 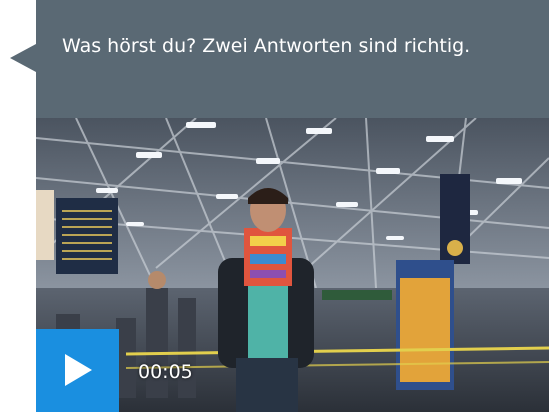 I want to click on play-button, so click(x=77, y=370).